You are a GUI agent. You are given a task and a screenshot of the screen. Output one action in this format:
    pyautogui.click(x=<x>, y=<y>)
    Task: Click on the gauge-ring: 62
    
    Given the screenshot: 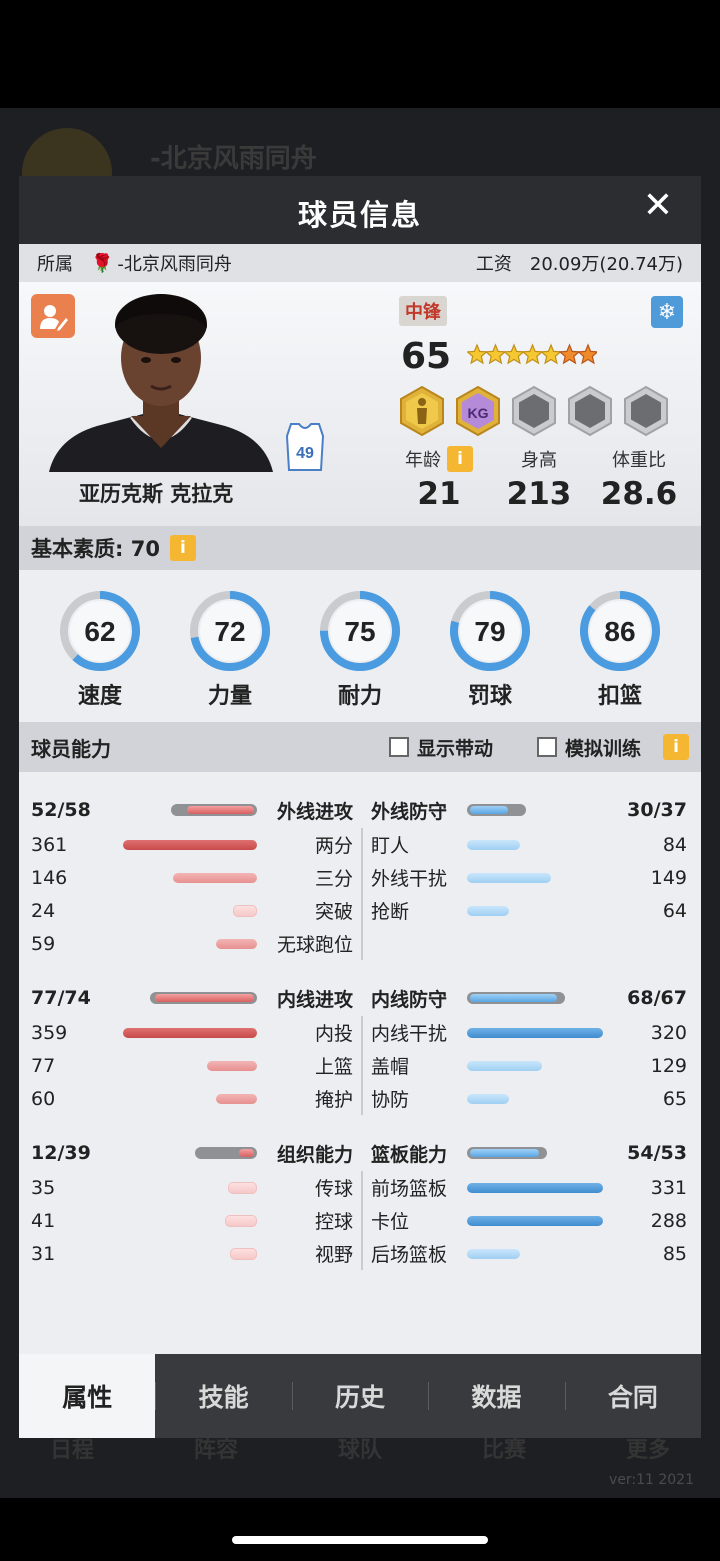 What is the action you would take?
    pyautogui.click(x=100, y=631)
    